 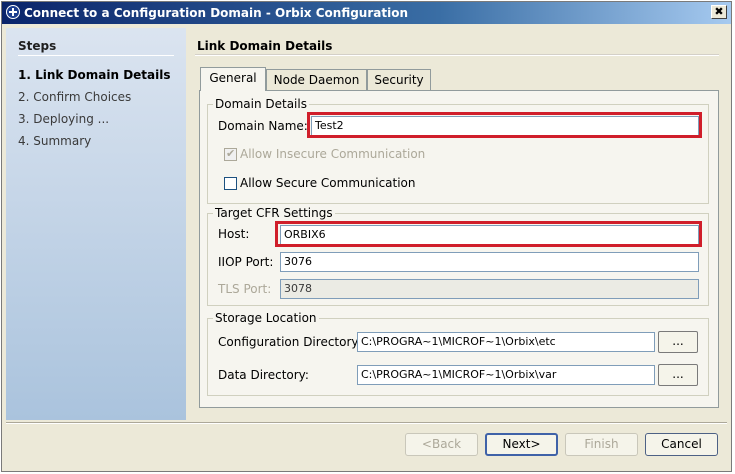 What do you see at coordinates (245, 289) in the screenshot?
I see `tls-port-label: TLS Port:` at bounding box center [245, 289].